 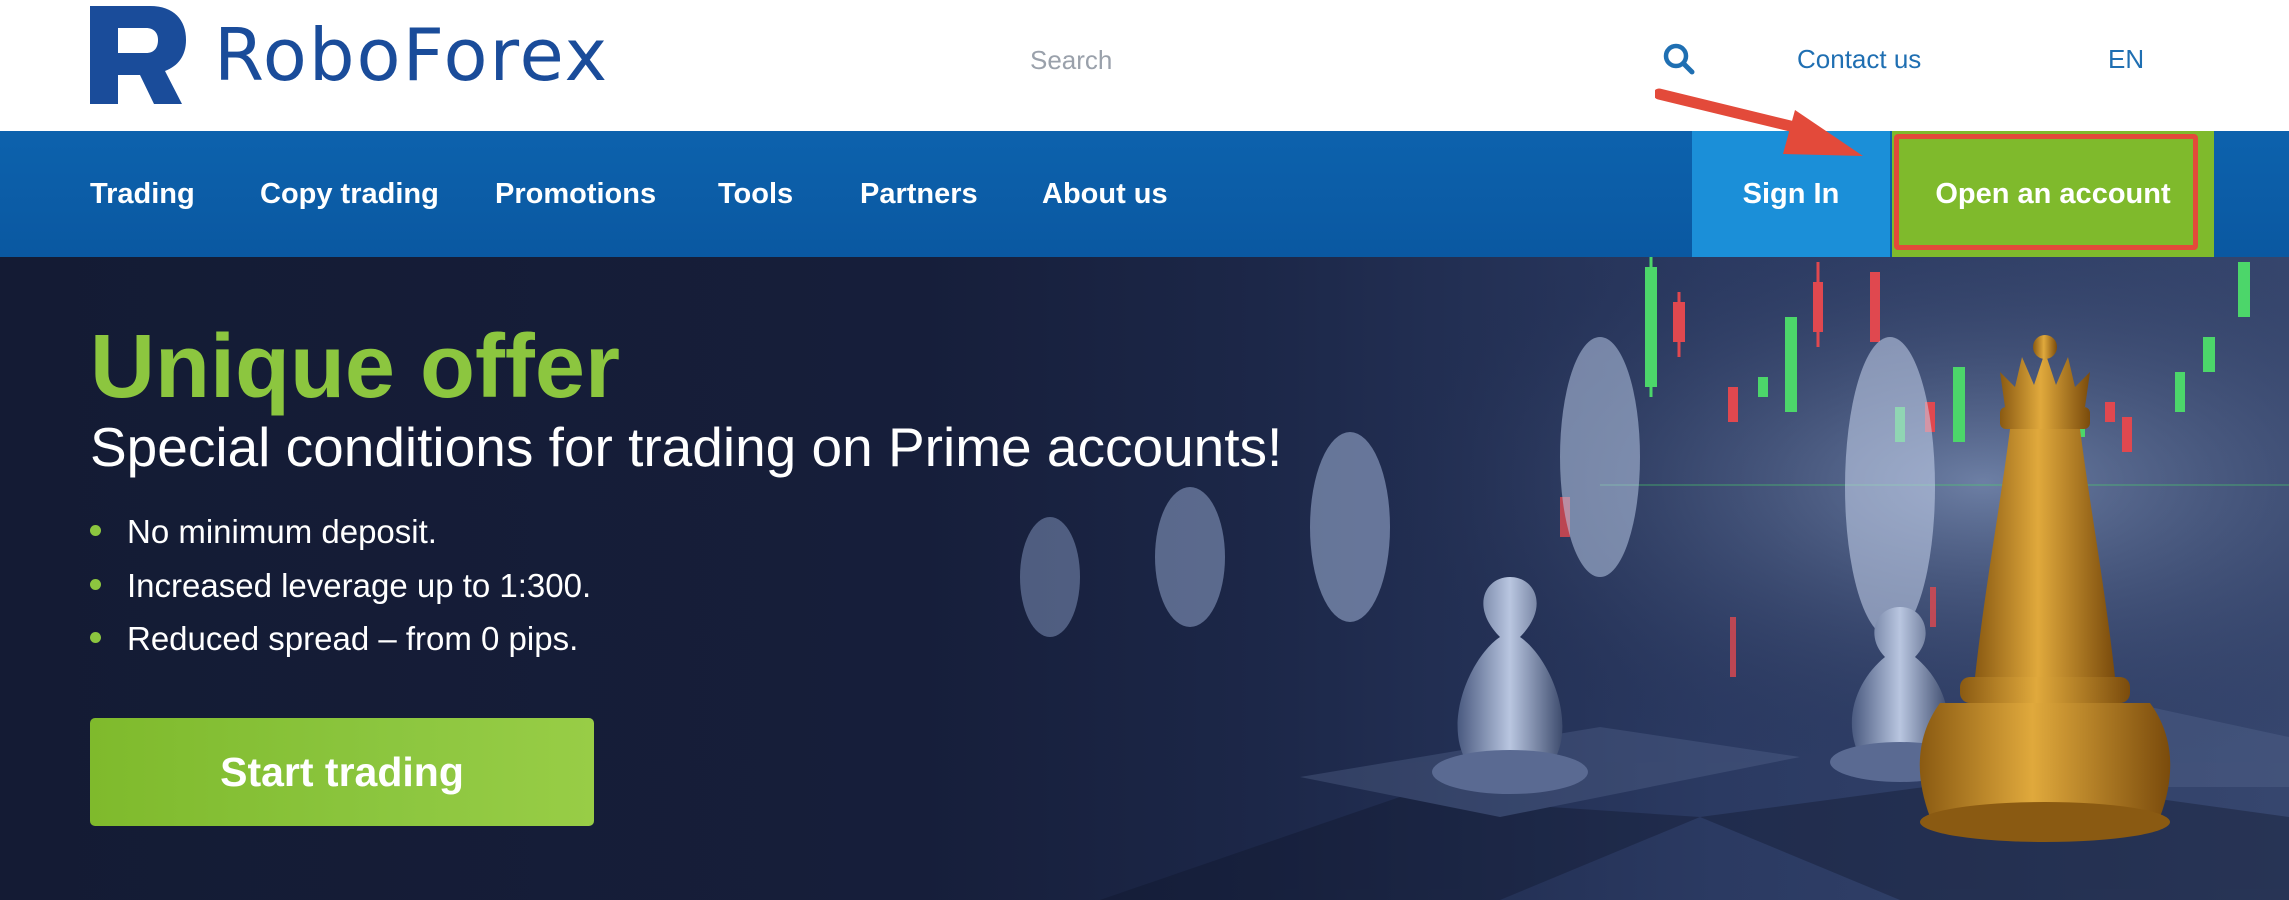 I want to click on benefit-text: Increased leverage up to 1:300., so click(x=359, y=585).